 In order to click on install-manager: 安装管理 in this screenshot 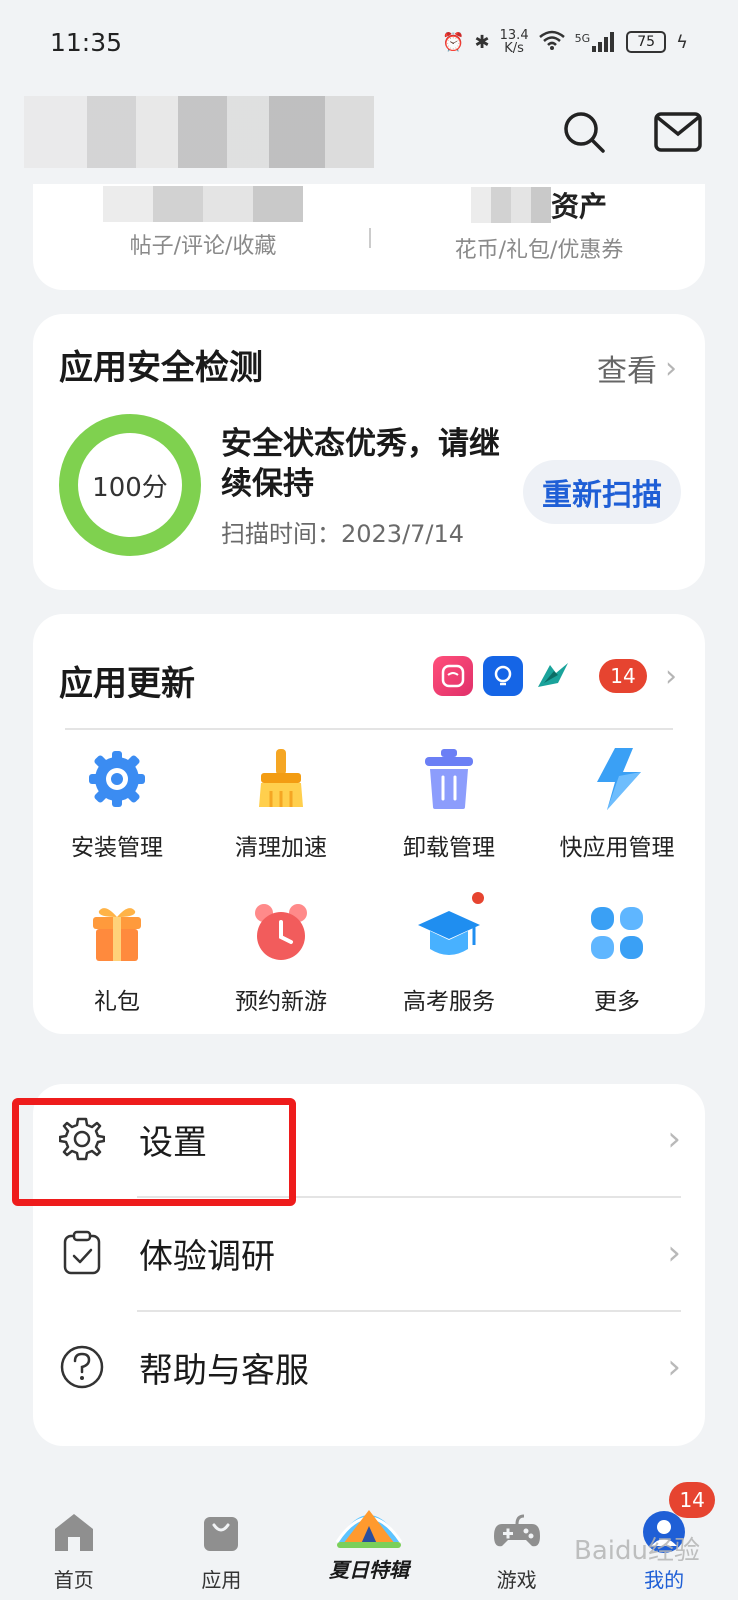, I will do `click(117, 803)`.